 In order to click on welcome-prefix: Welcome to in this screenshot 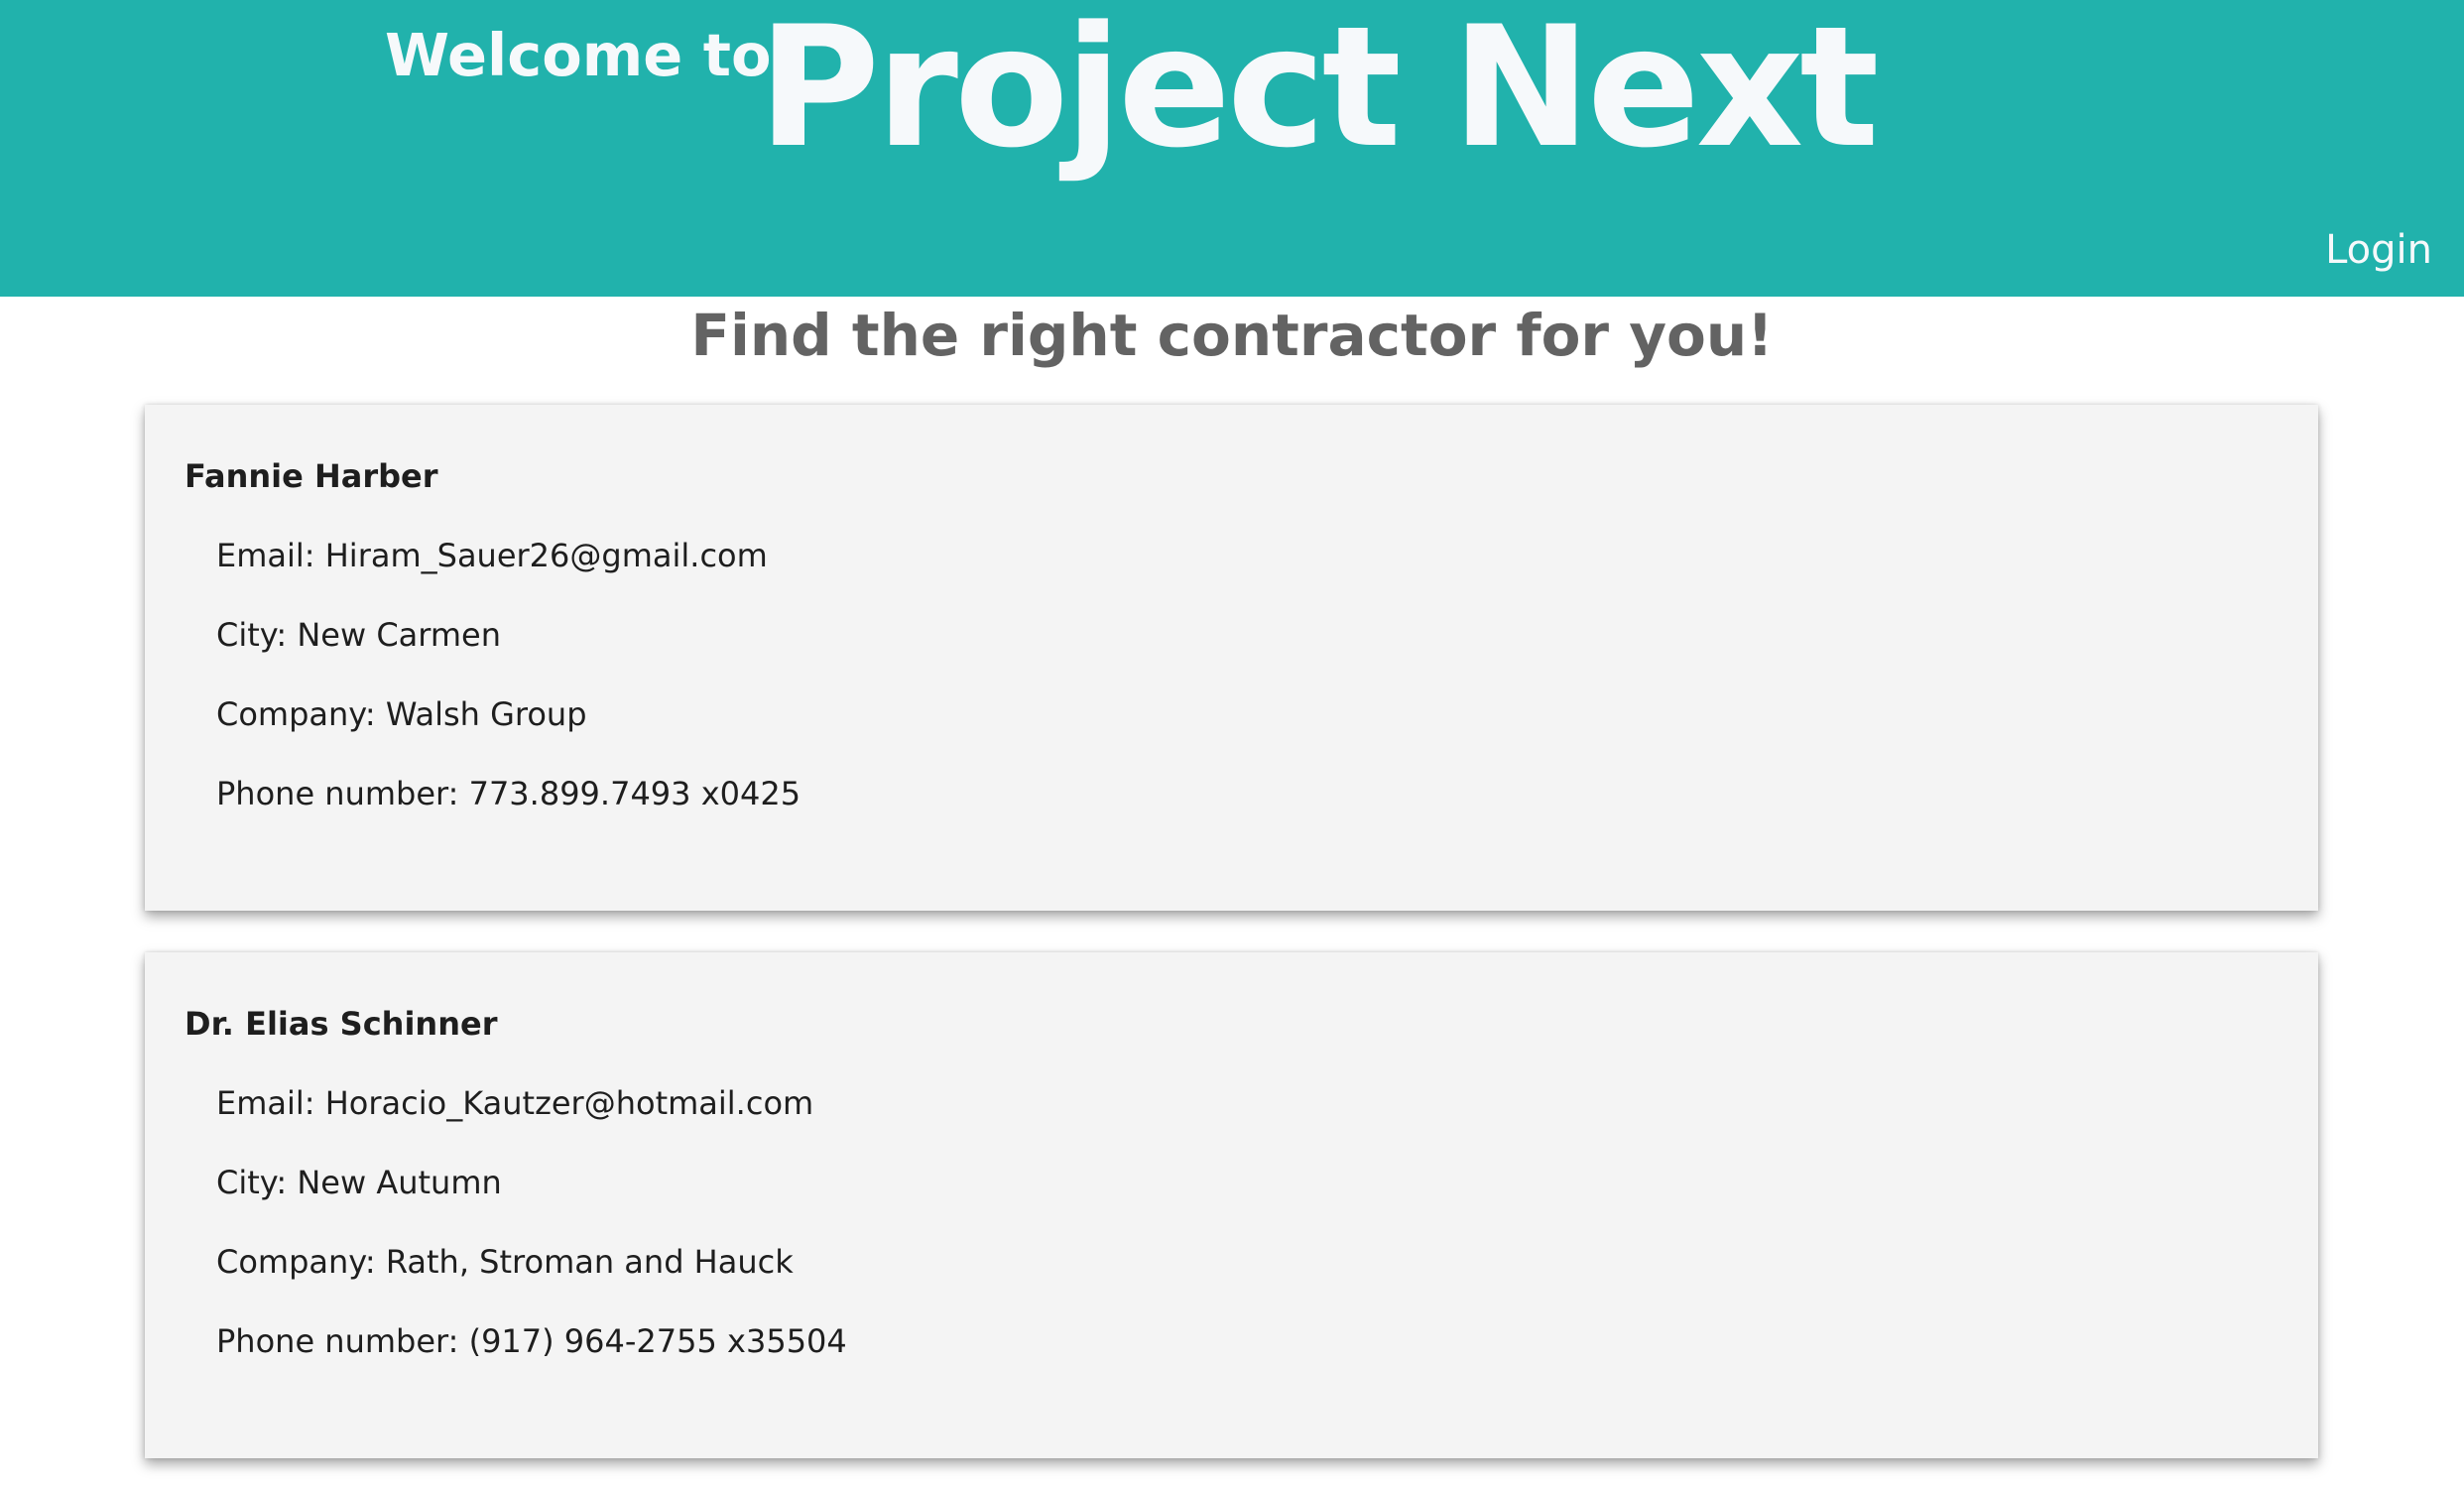, I will do `click(578, 55)`.